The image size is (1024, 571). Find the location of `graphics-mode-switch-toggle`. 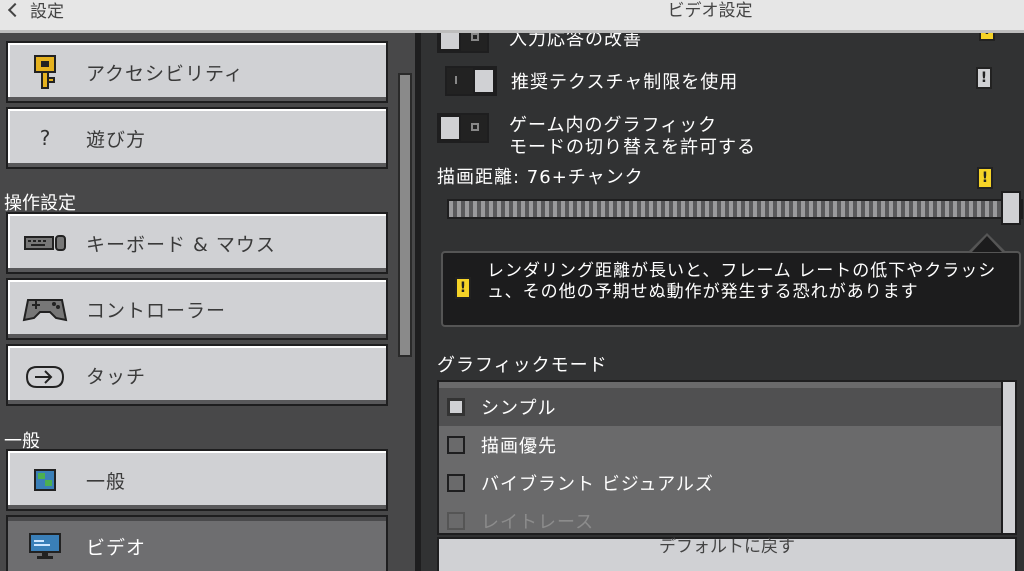

graphics-mode-switch-toggle is located at coordinates (463, 128).